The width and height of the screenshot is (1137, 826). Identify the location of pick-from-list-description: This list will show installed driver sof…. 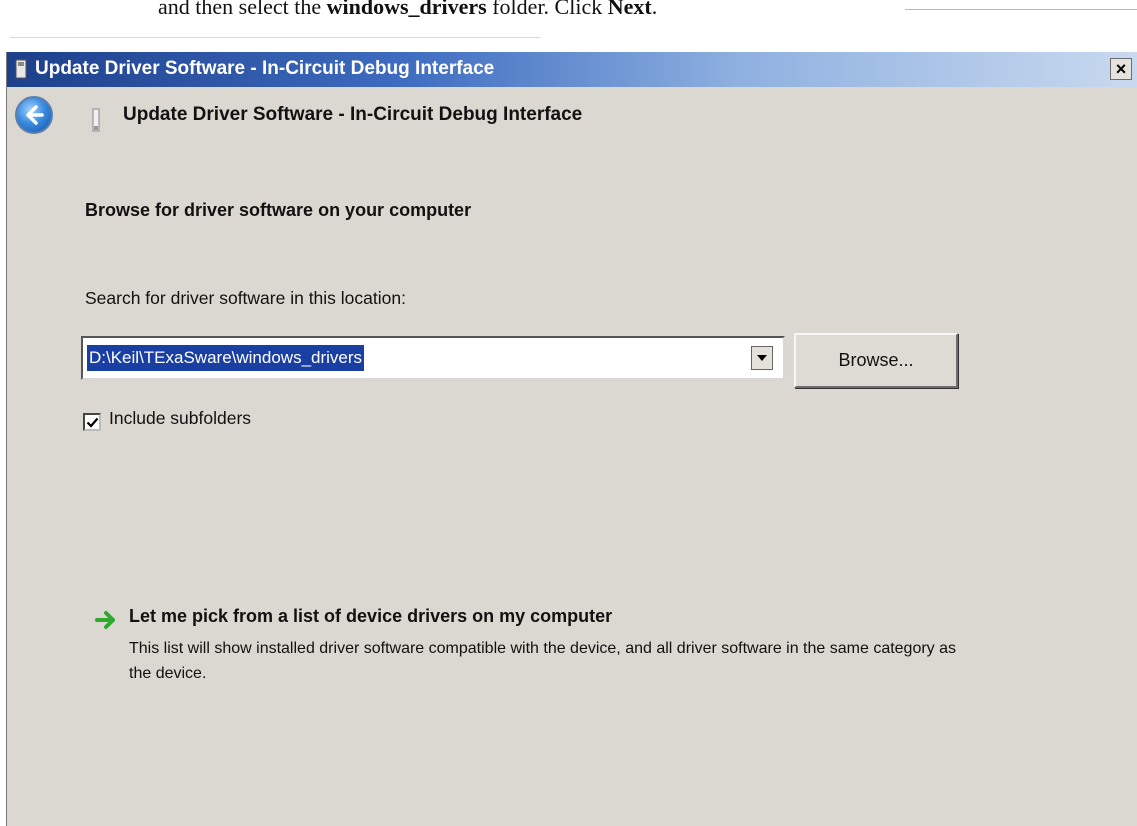
(543, 661).